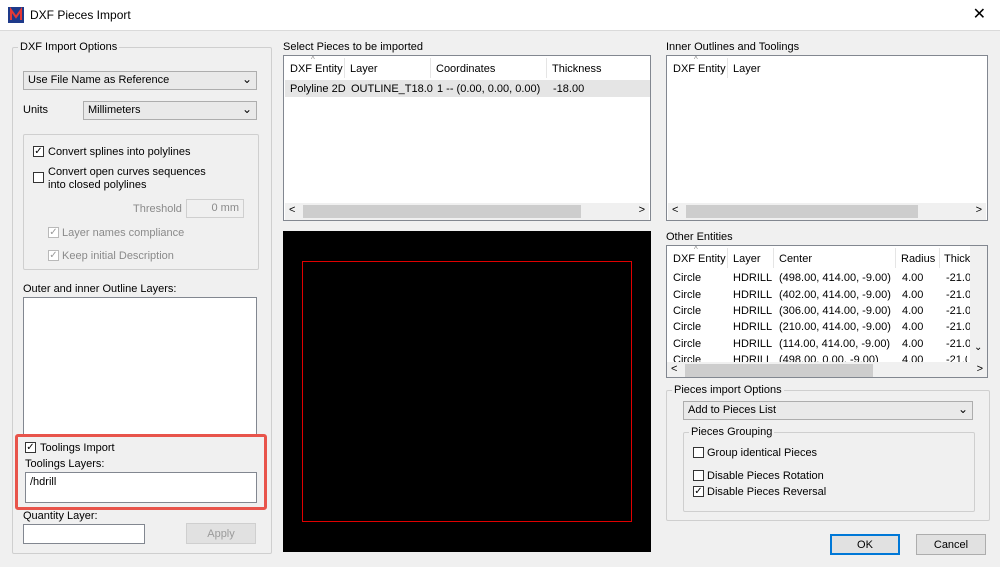 This screenshot has height=567, width=1000. Describe the element at coordinates (38, 177) in the screenshot. I see `convert-open-curves-checkbox` at that location.